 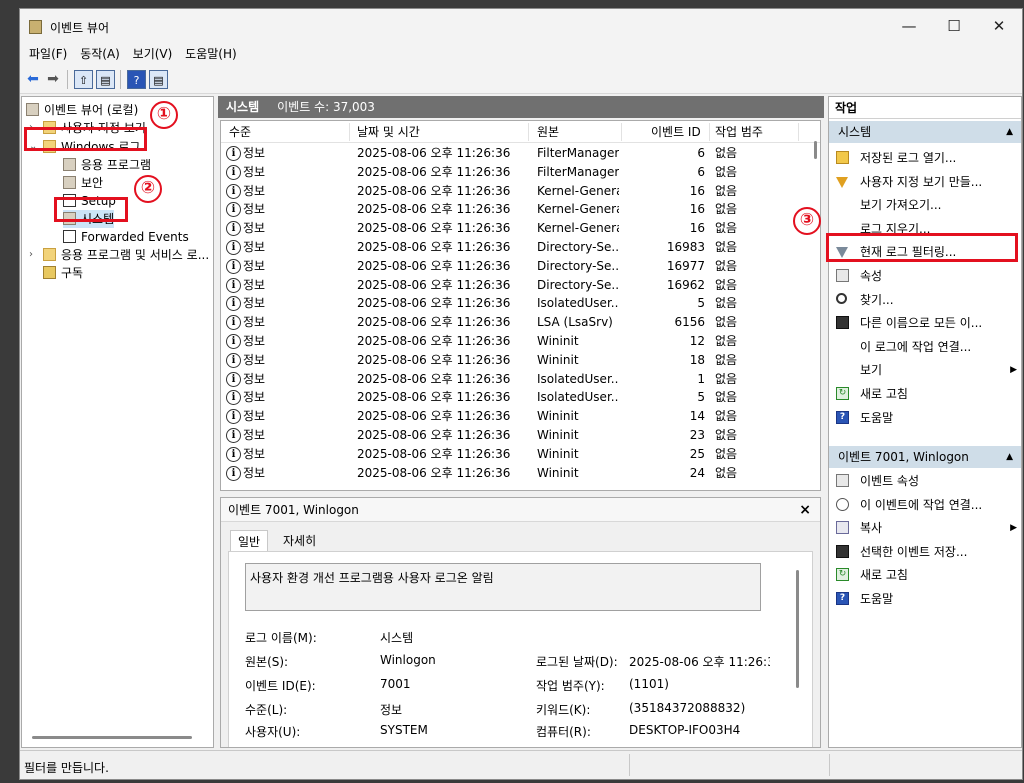 I want to click on actions-section-event: 이벤트 7001, Winlogon ▲, so click(x=925, y=457).